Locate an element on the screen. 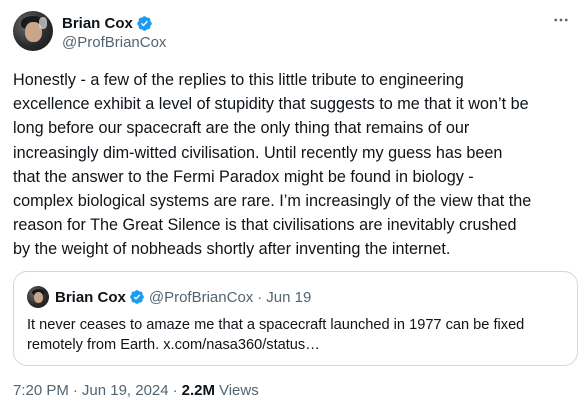 Image resolution: width=586 pixels, height=413 pixels. quote-author-handle: @ProfBrianCox is located at coordinates (201, 297).